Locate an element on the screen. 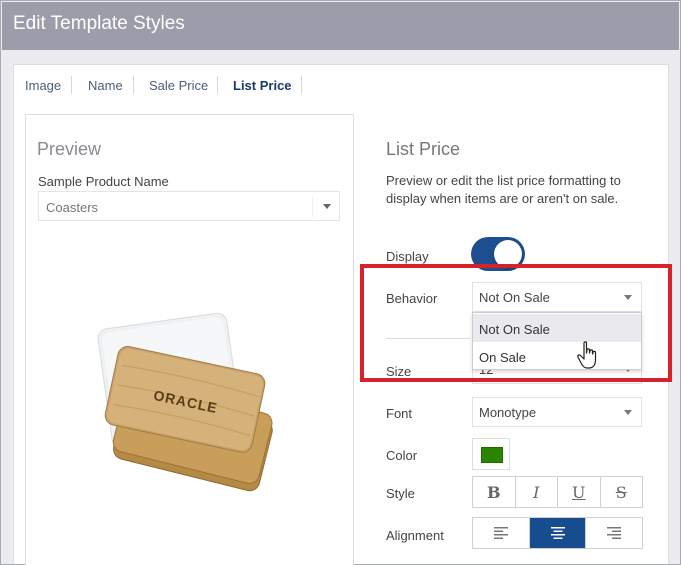 The width and height of the screenshot is (681, 565). hand-cursor-icon is located at coordinates (587, 355).